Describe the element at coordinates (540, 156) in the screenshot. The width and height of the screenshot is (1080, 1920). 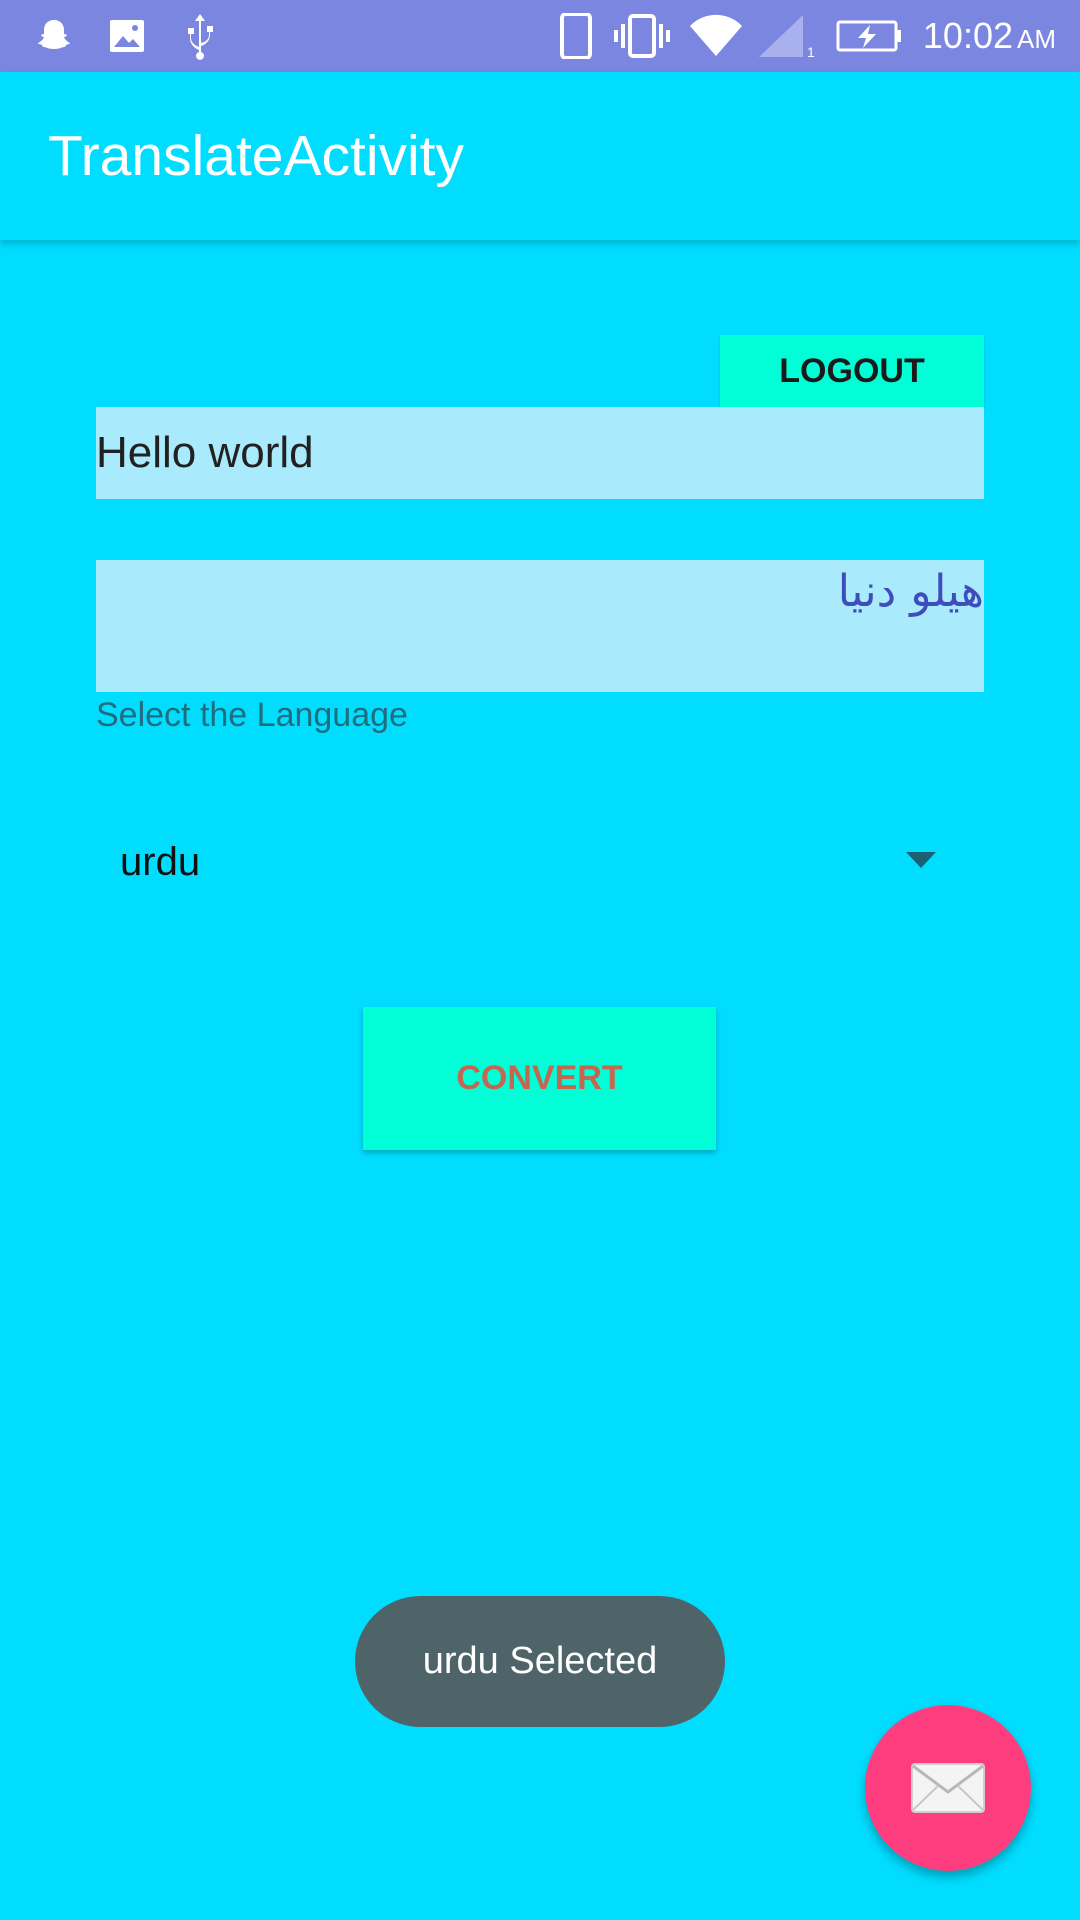
I see `app-bar: TranslateActivity` at that location.